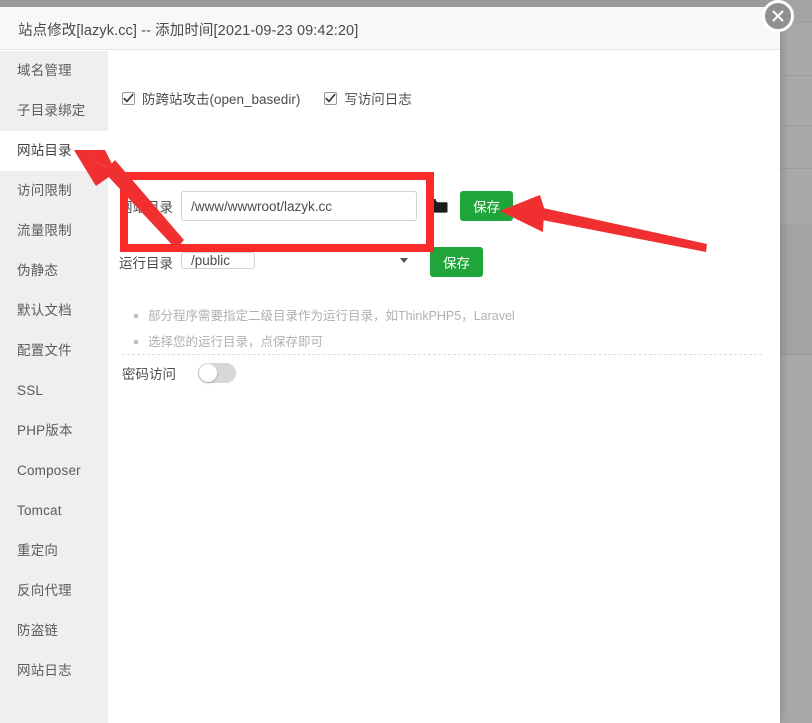  Describe the element at coordinates (54, 191) in the screenshot. I see `sidebar-item-access-limit: 访问限制` at that location.